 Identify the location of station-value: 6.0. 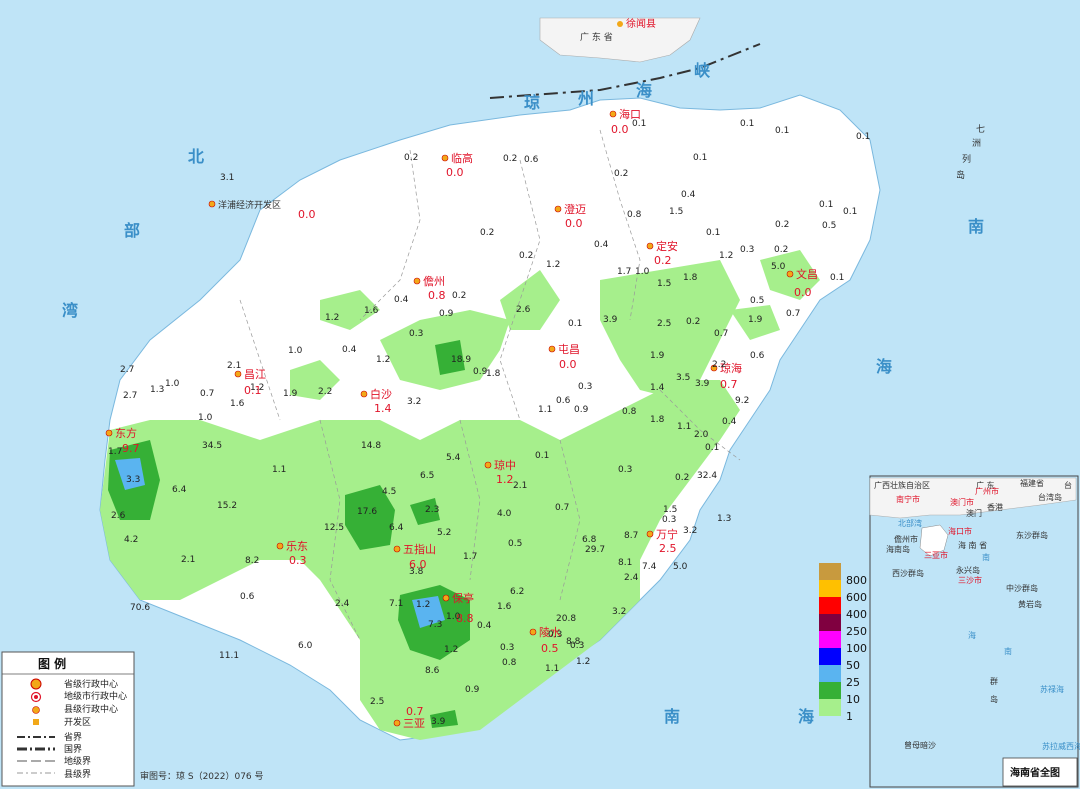
(305, 646).